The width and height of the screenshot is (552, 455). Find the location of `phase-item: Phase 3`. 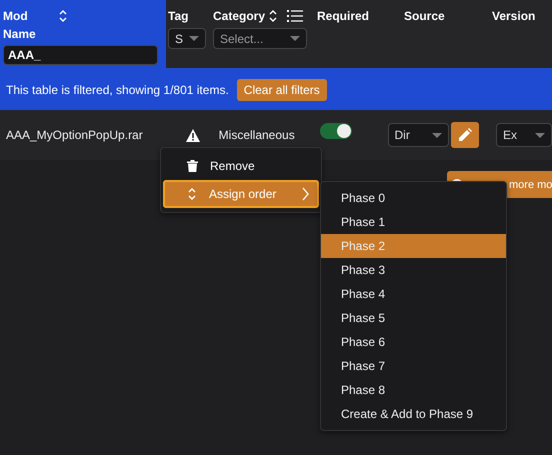

phase-item: Phase 3 is located at coordinates (413, 270).